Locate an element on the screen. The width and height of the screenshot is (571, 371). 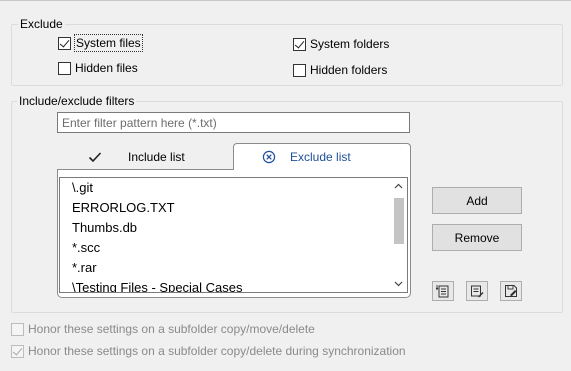
import-list-button is located at coordinates (443, 291).